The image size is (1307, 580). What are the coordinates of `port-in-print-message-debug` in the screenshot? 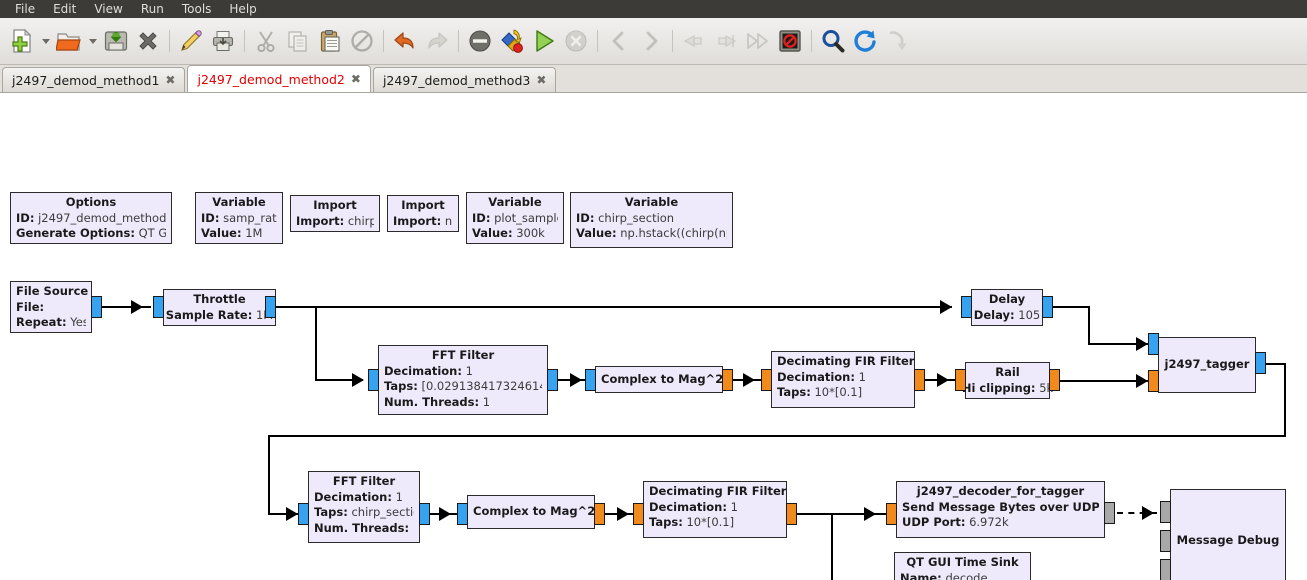 It's located at (1165, 512).